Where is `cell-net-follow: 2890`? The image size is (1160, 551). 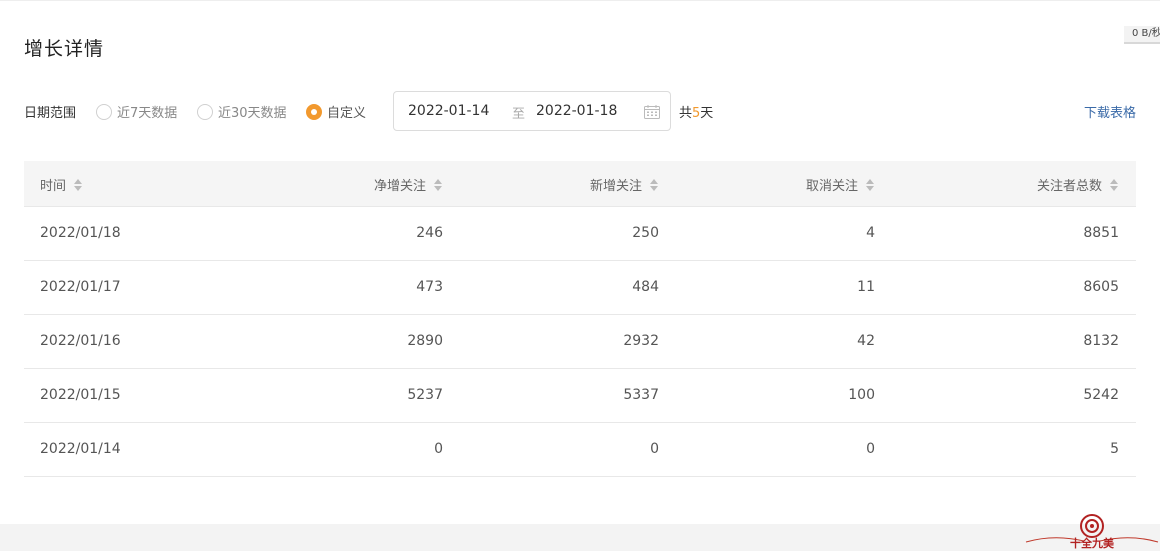
cell-net-follow: 2890 is located at coordinates (425, 341).